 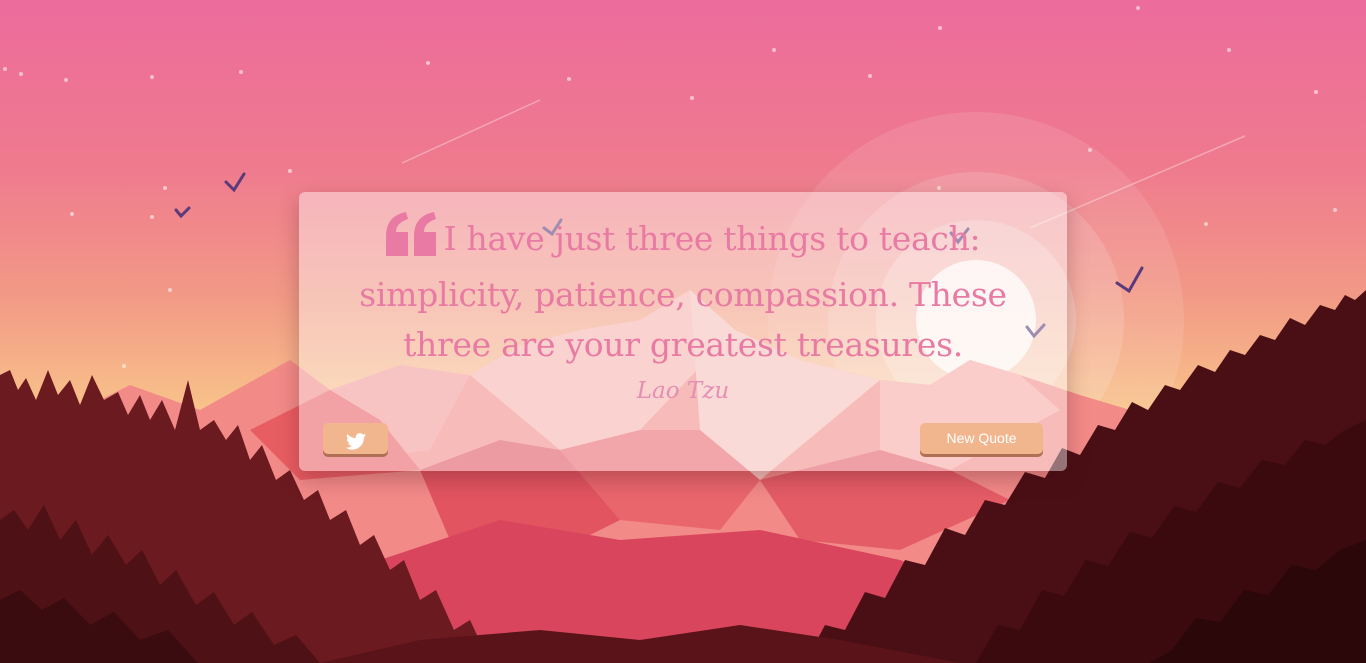 What do you see at coordinates (981, 438) in the screenshot?
I see `new-quote-button: New Quote` at bounding box center [981, 438].